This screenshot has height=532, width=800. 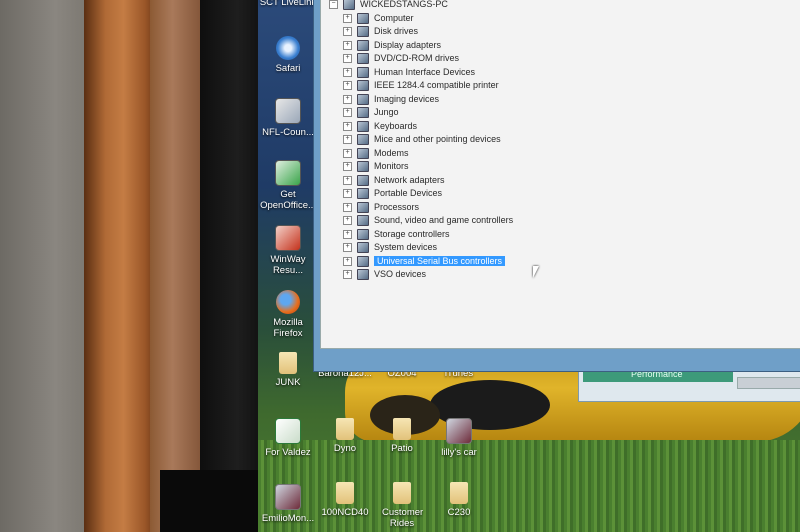 I want to click on device-category-row: + Display adapters, so click(x=428, y=46).